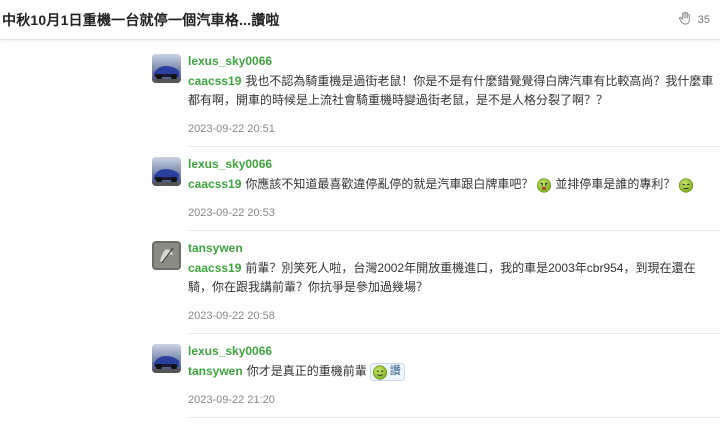 The width and height of the screenshot is (720, 444). Describe the element at coordinates (395, 371) in the screenshot. I see `sticker-label: 讚` at that location.